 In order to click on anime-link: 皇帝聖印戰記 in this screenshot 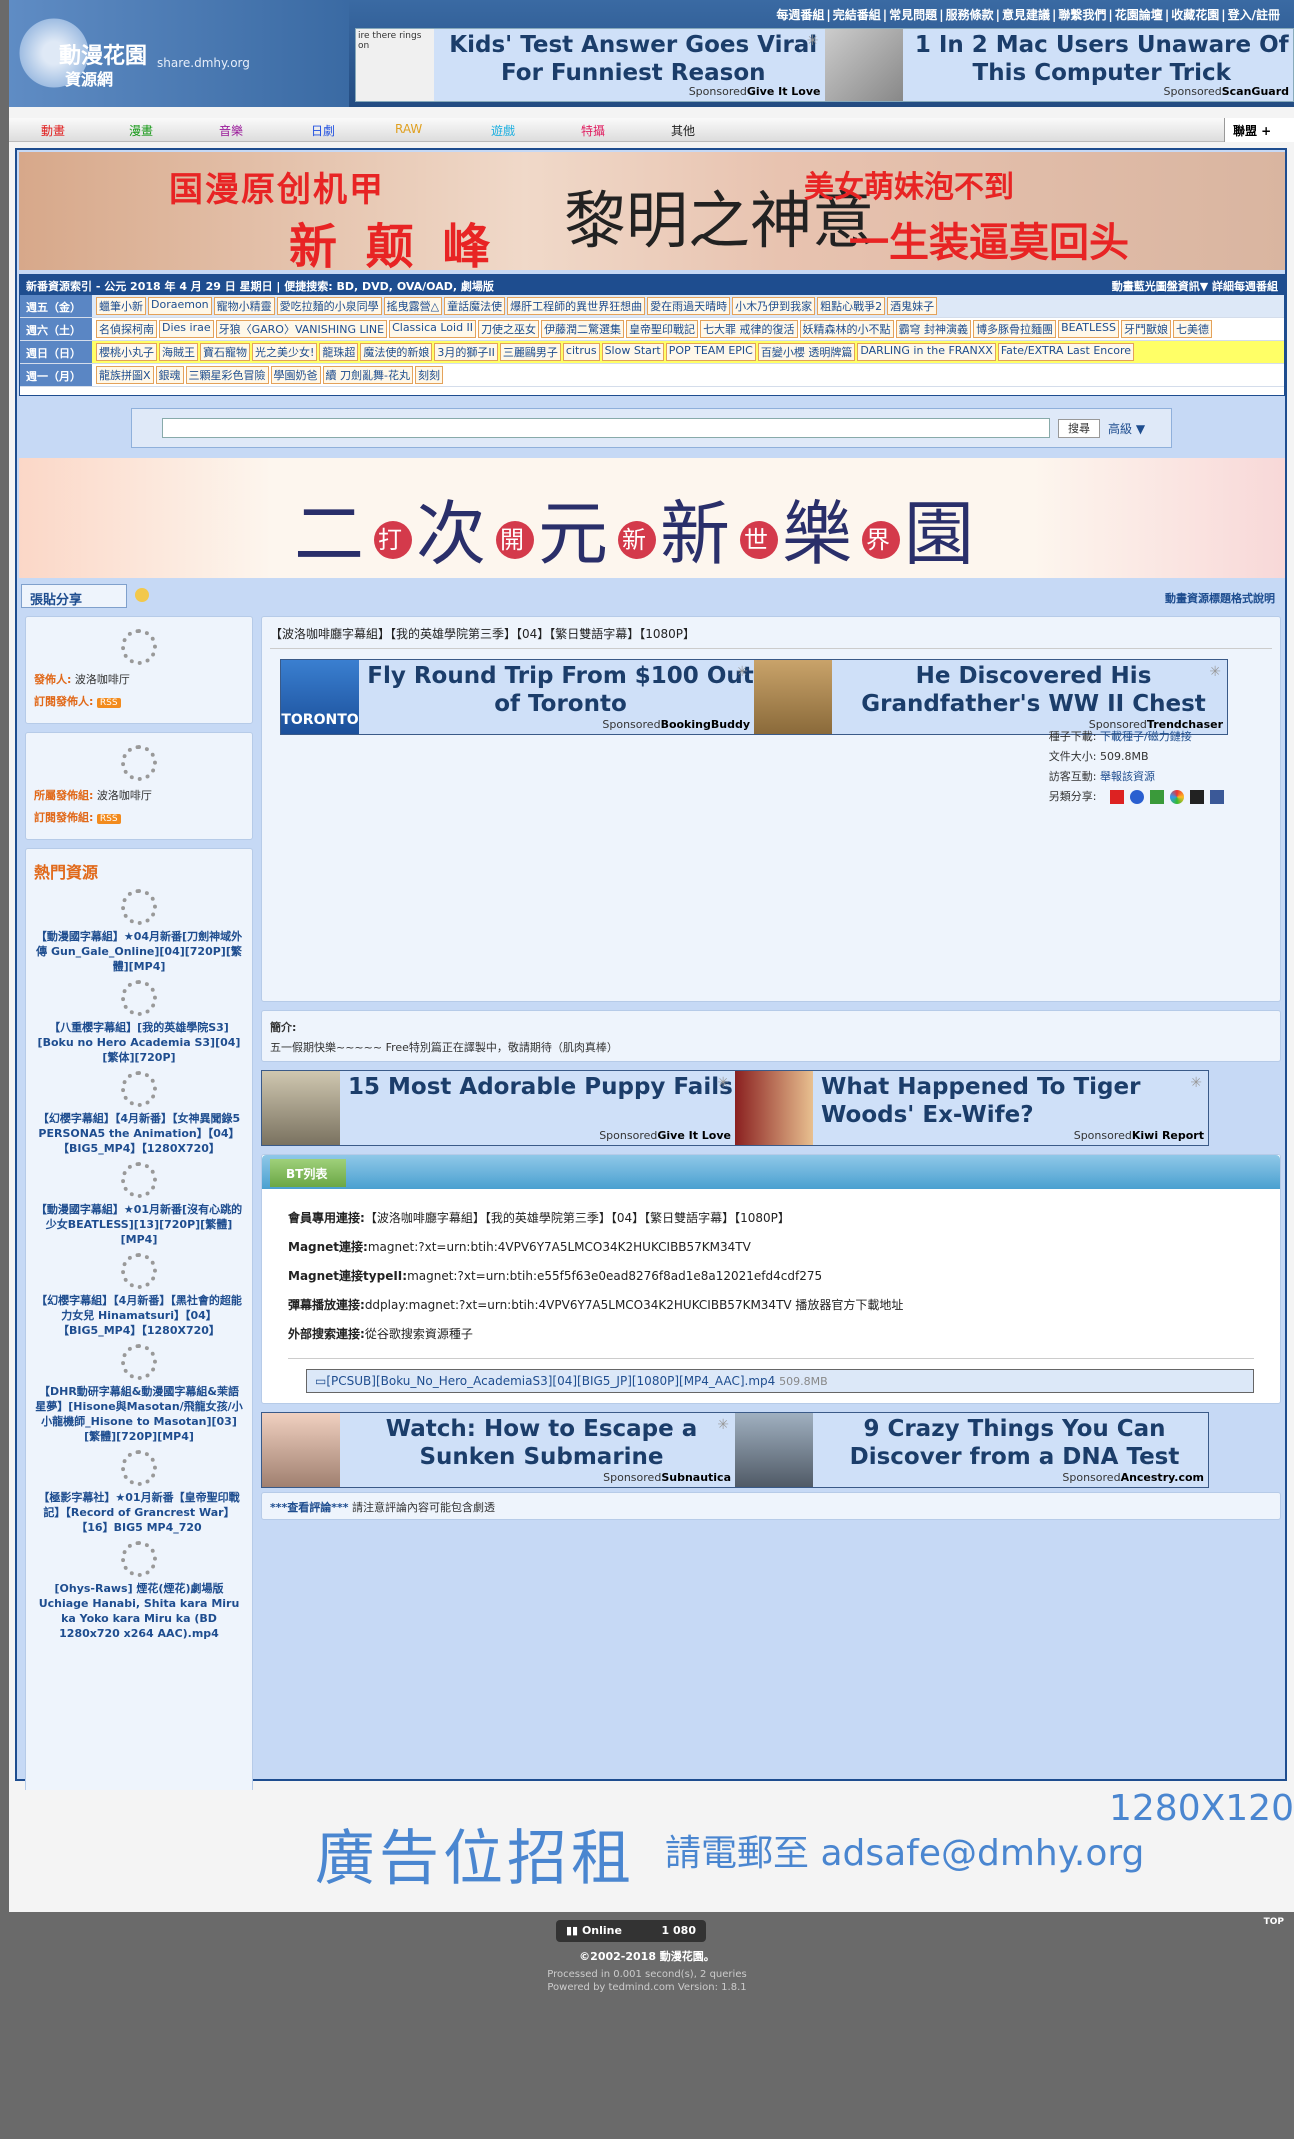, I will do `click(662, 329)`.